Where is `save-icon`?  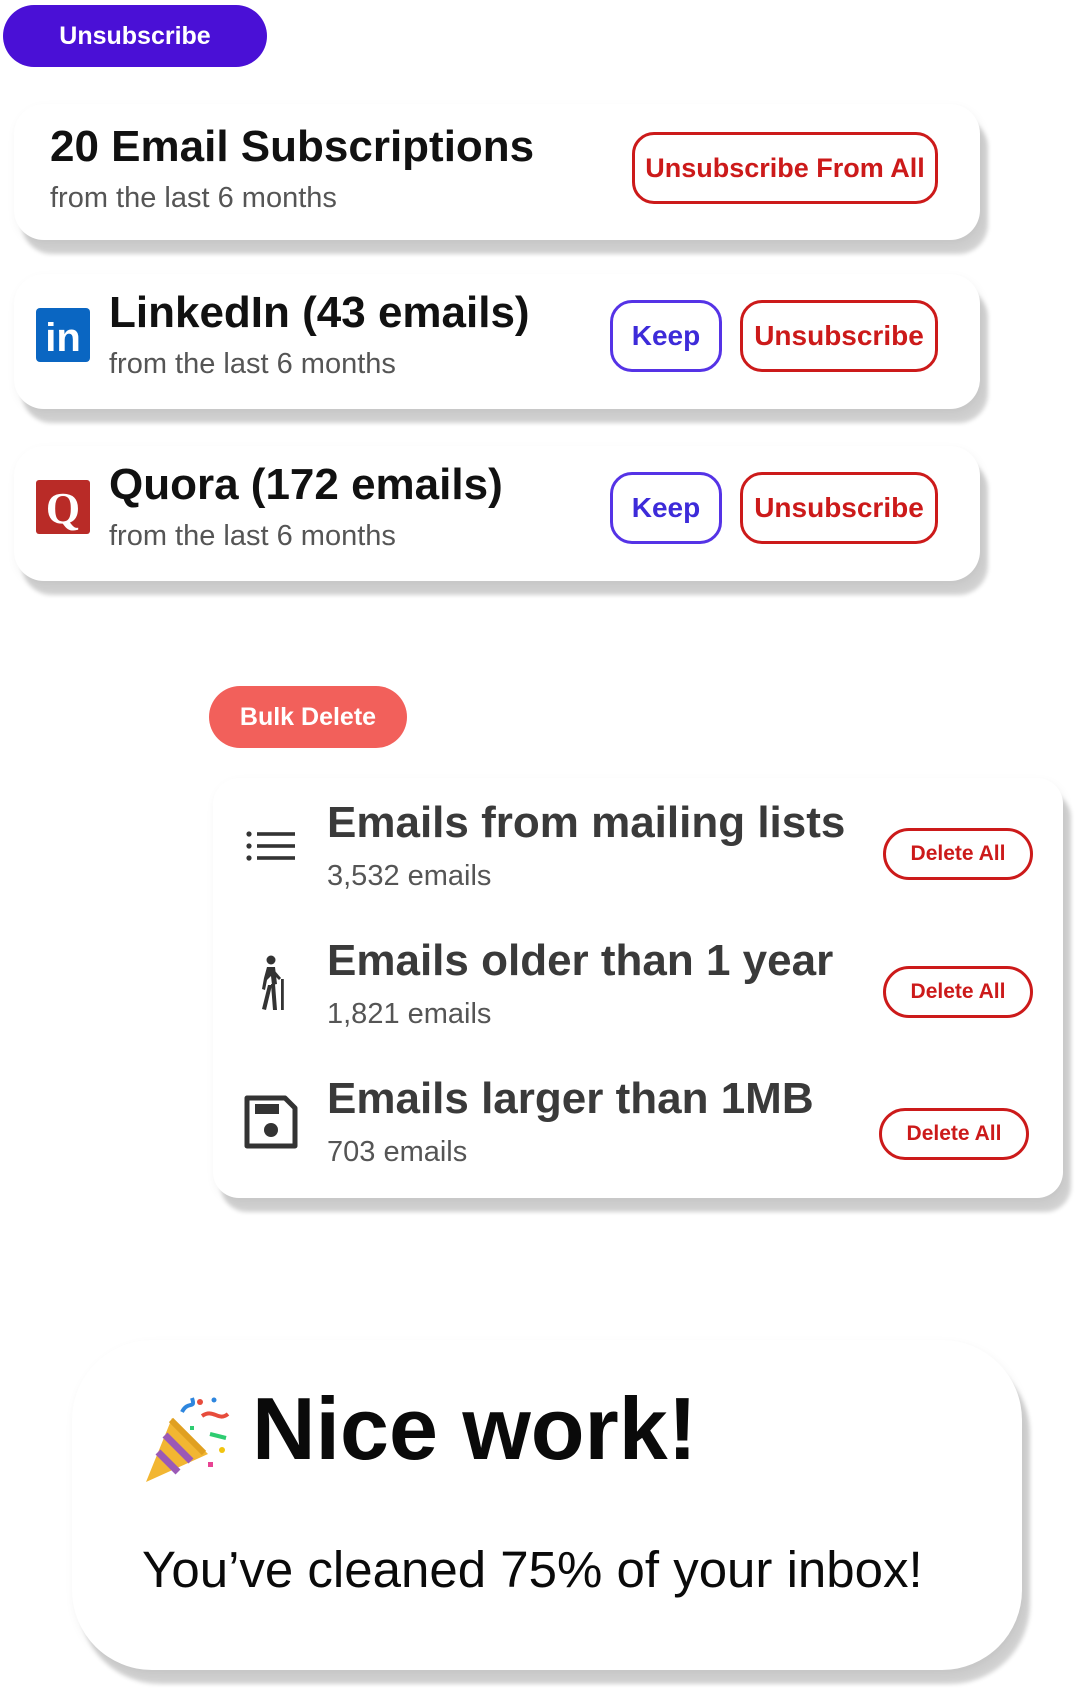 save-icon is located at coordinates (271, 1122).